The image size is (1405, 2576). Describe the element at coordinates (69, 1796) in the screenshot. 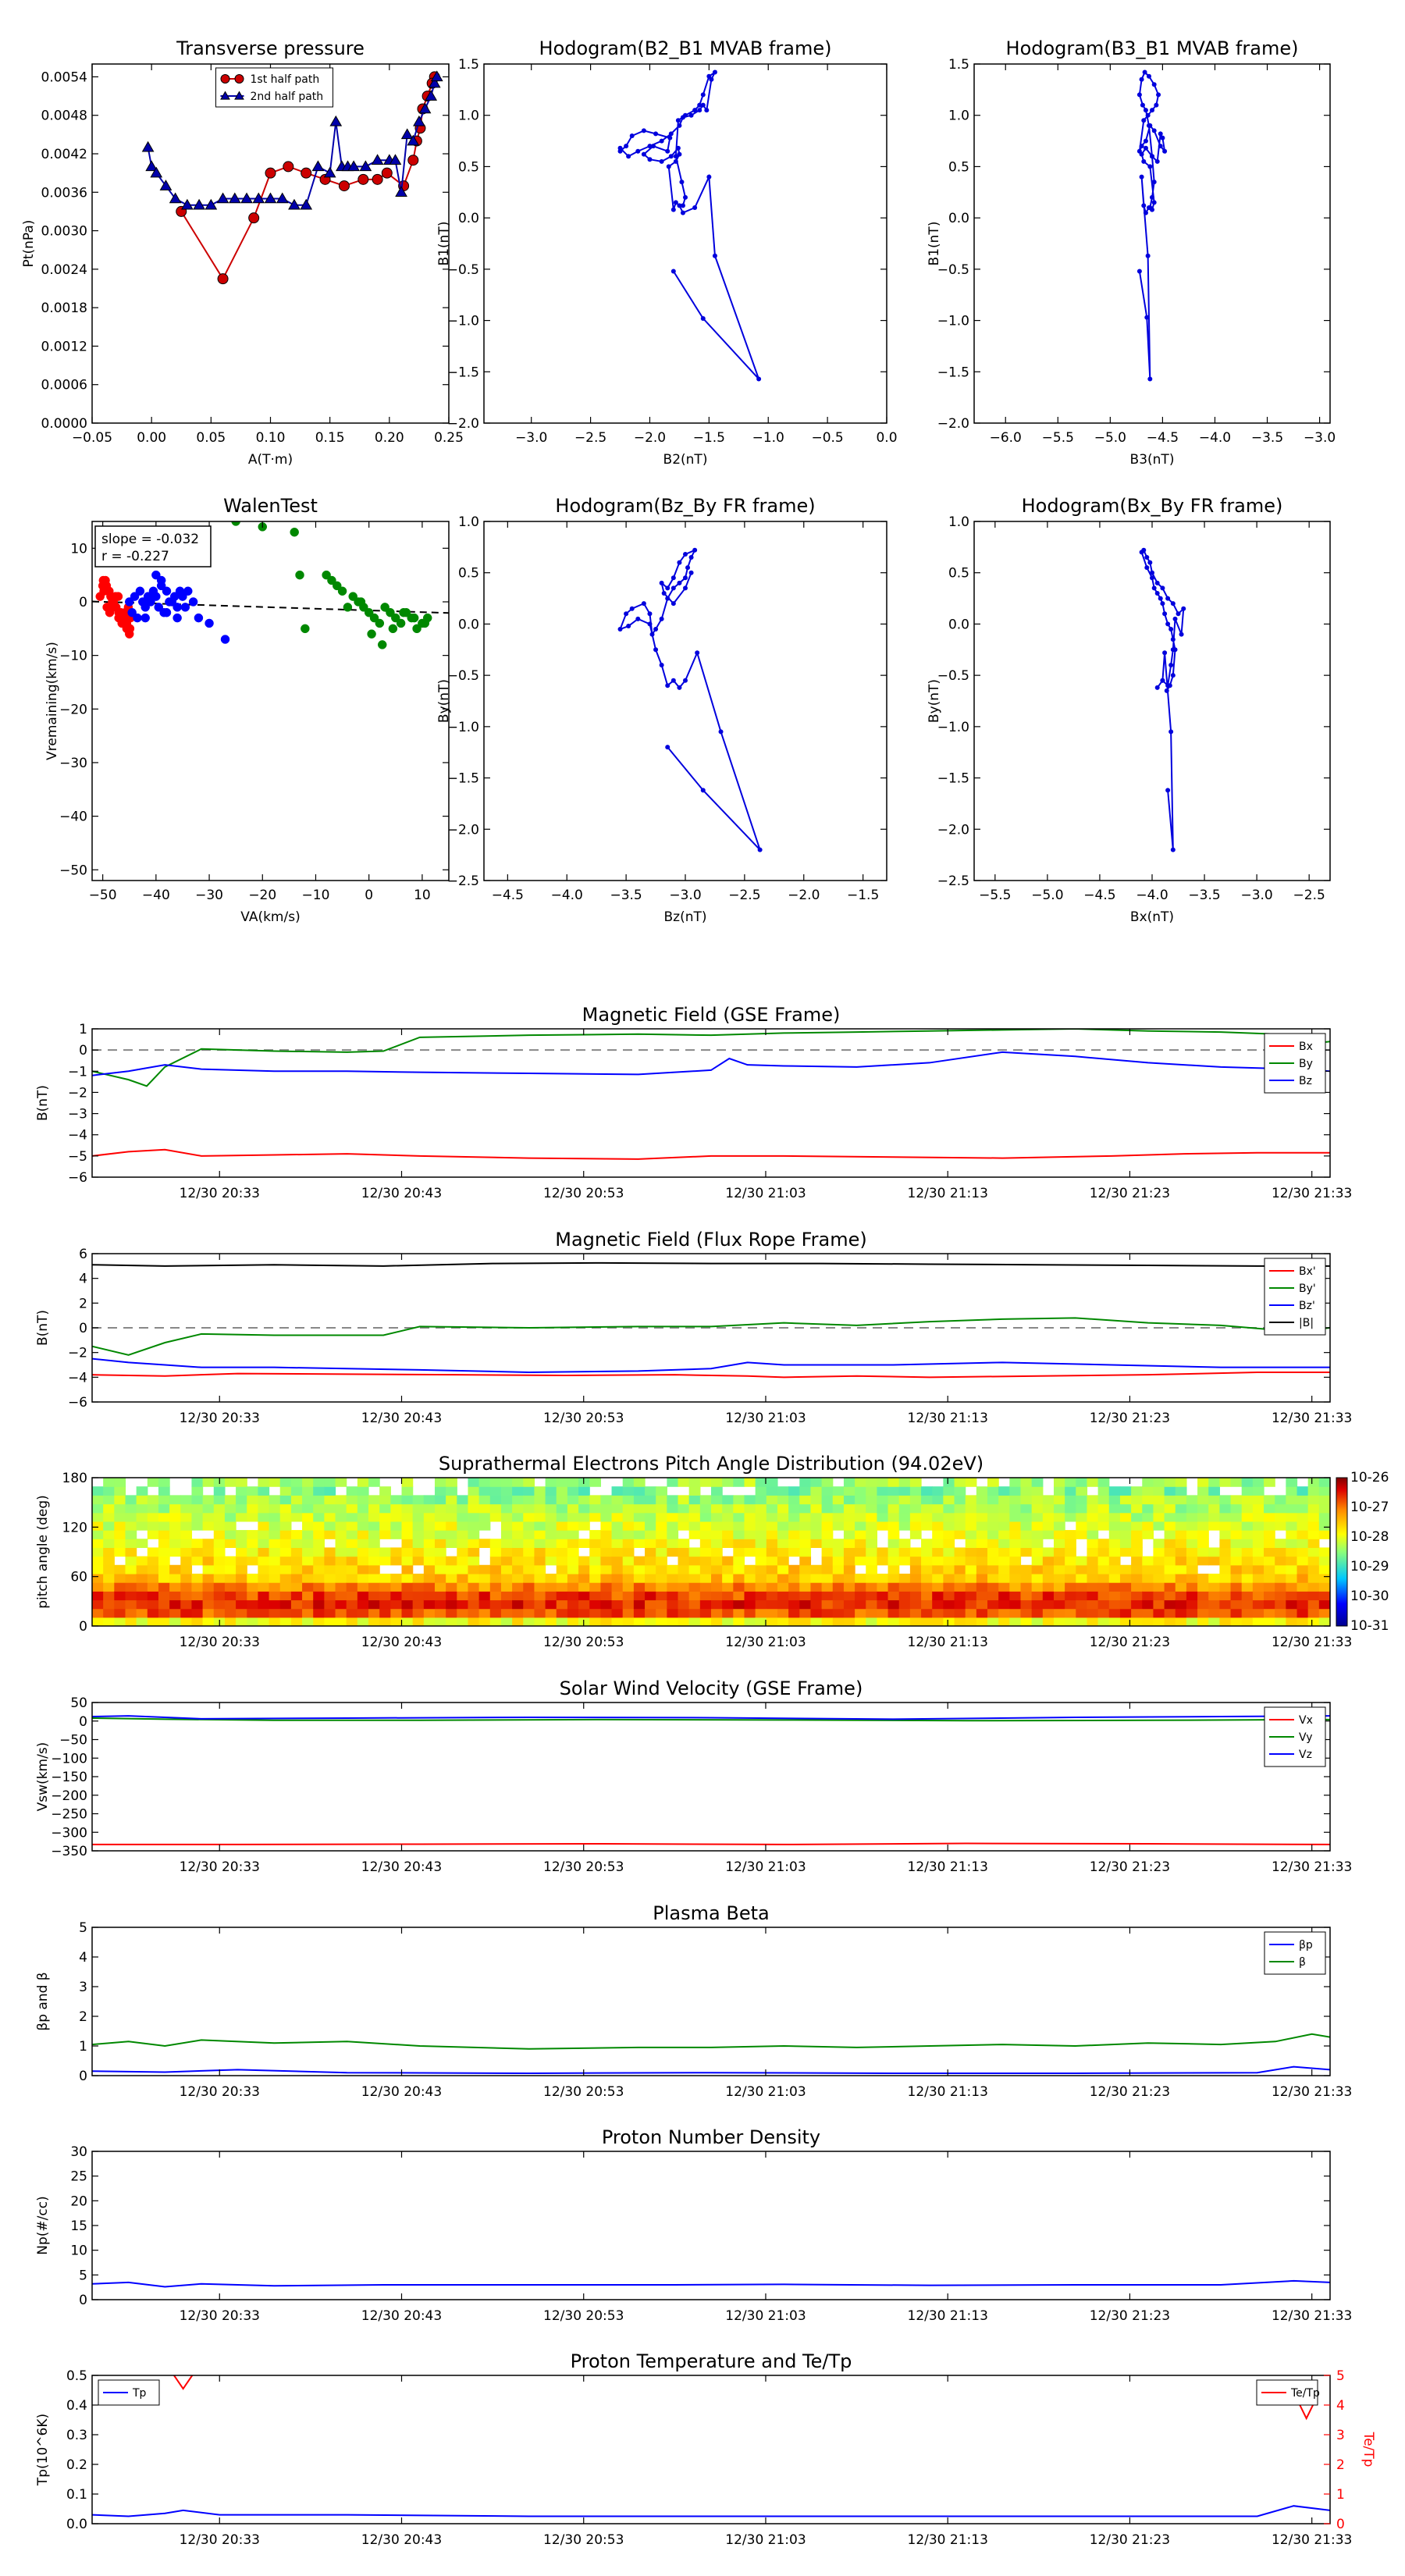

I see `y-tick-label: −200` at that location.